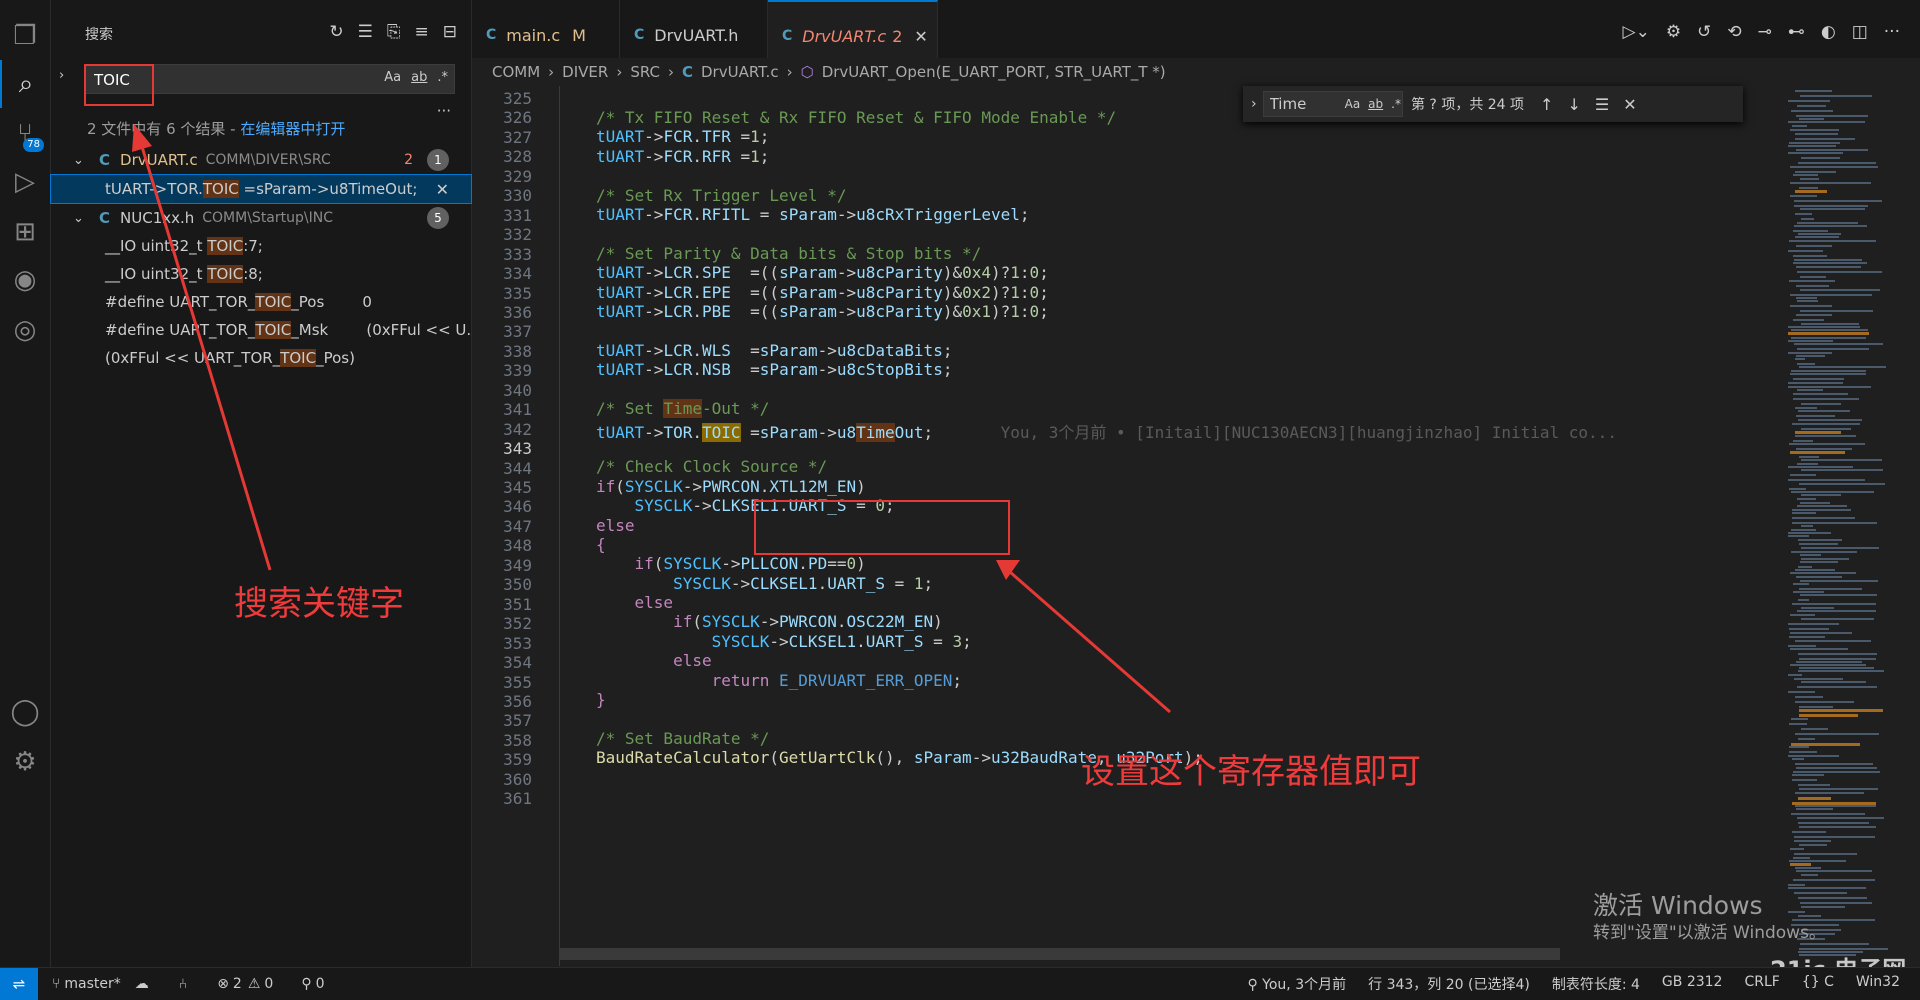  Describe the element at coordinates (1818, 984) in the screenshot. I see `language-mode: {} C` at that location.